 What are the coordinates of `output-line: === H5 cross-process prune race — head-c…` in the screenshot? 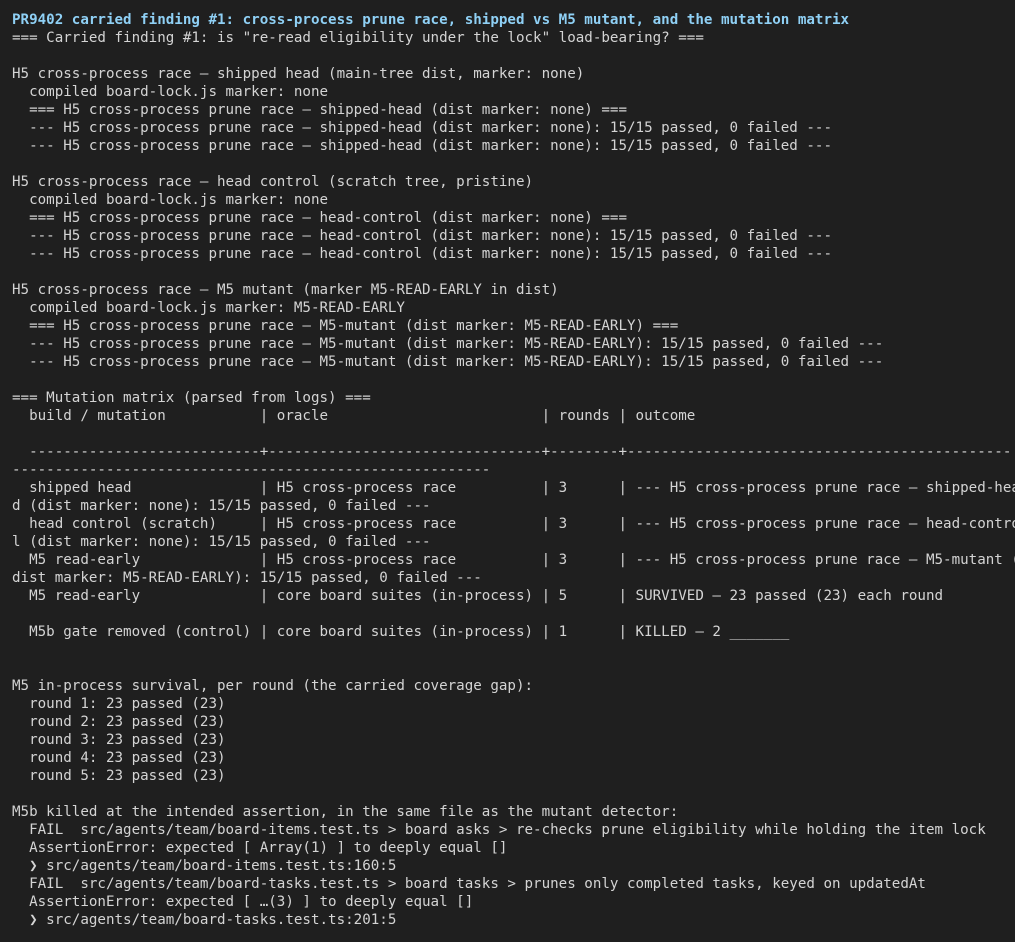 It's located at (319, 218).